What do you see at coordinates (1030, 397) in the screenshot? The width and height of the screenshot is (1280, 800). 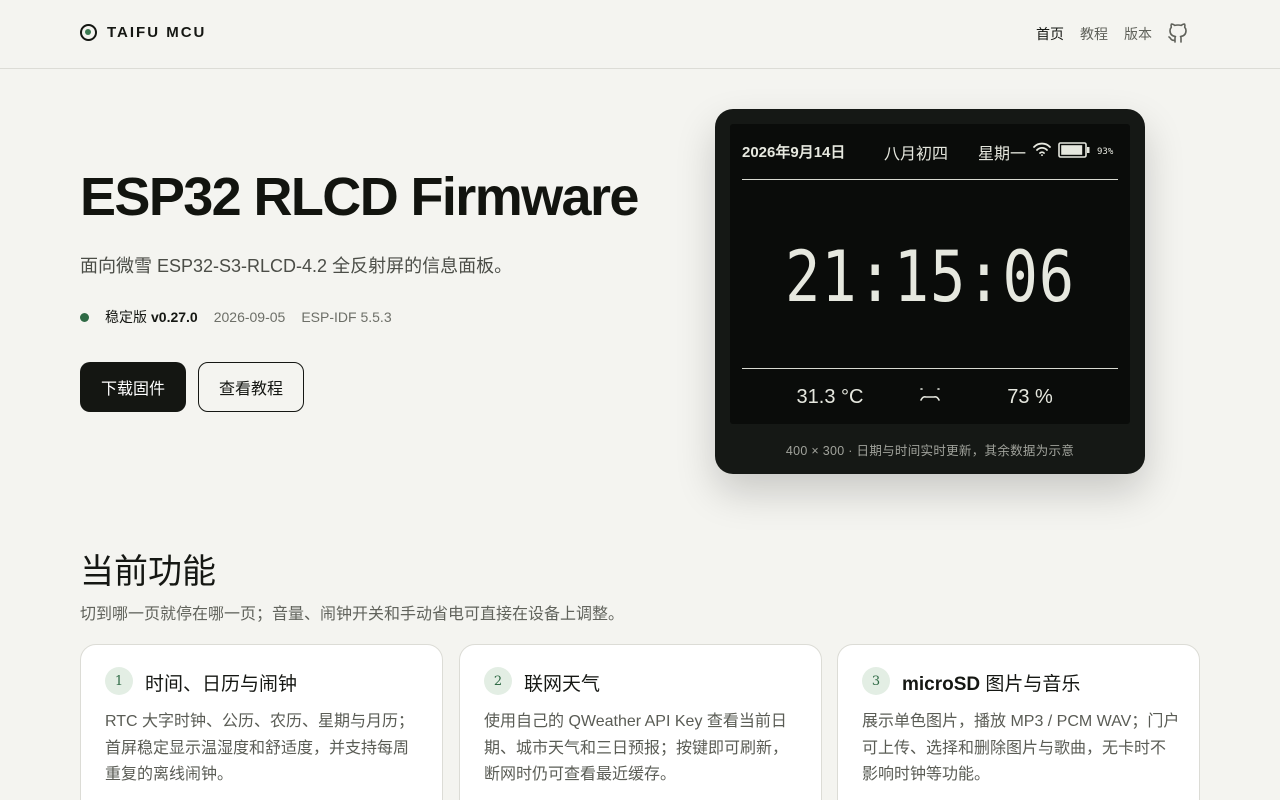 I see `screen-humidity: 73 %` at bounding box center [1030, 397].